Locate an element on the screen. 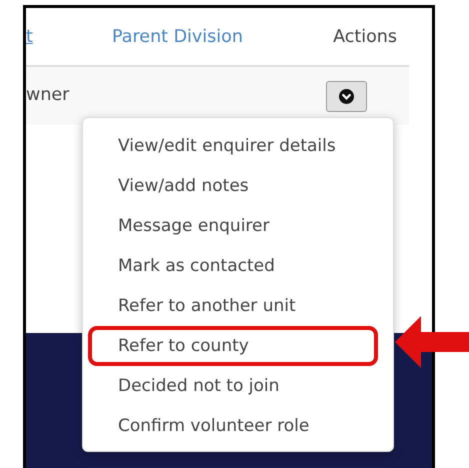 This screenshot has height=468, width=469. menu-item: Mark as contacted is located at coordinates (233, 266).